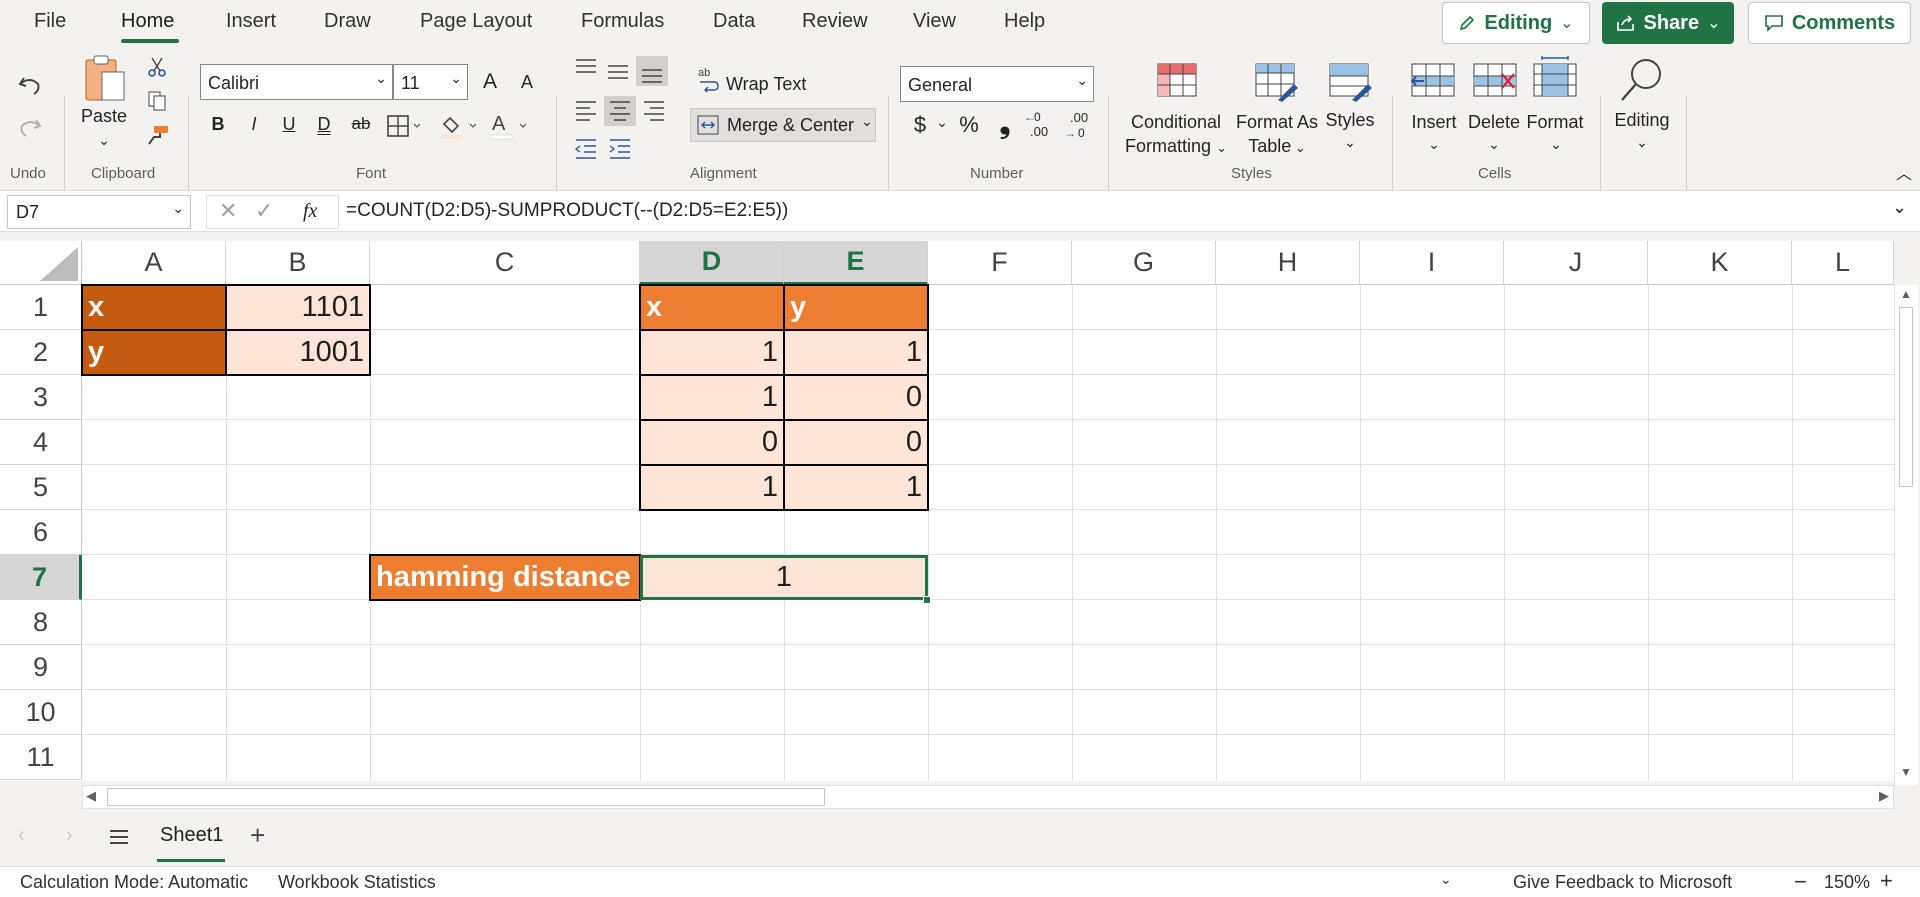  I want to click on column-header-b: B, so click(298, 263).